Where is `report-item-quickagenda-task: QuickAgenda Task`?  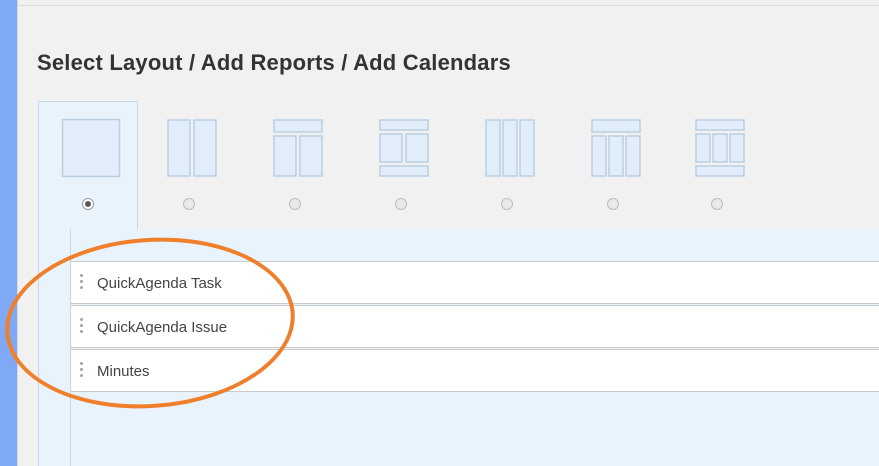
report-item-quickagenda-task: QuickAgenda Task is located at coordinates (475, 282).